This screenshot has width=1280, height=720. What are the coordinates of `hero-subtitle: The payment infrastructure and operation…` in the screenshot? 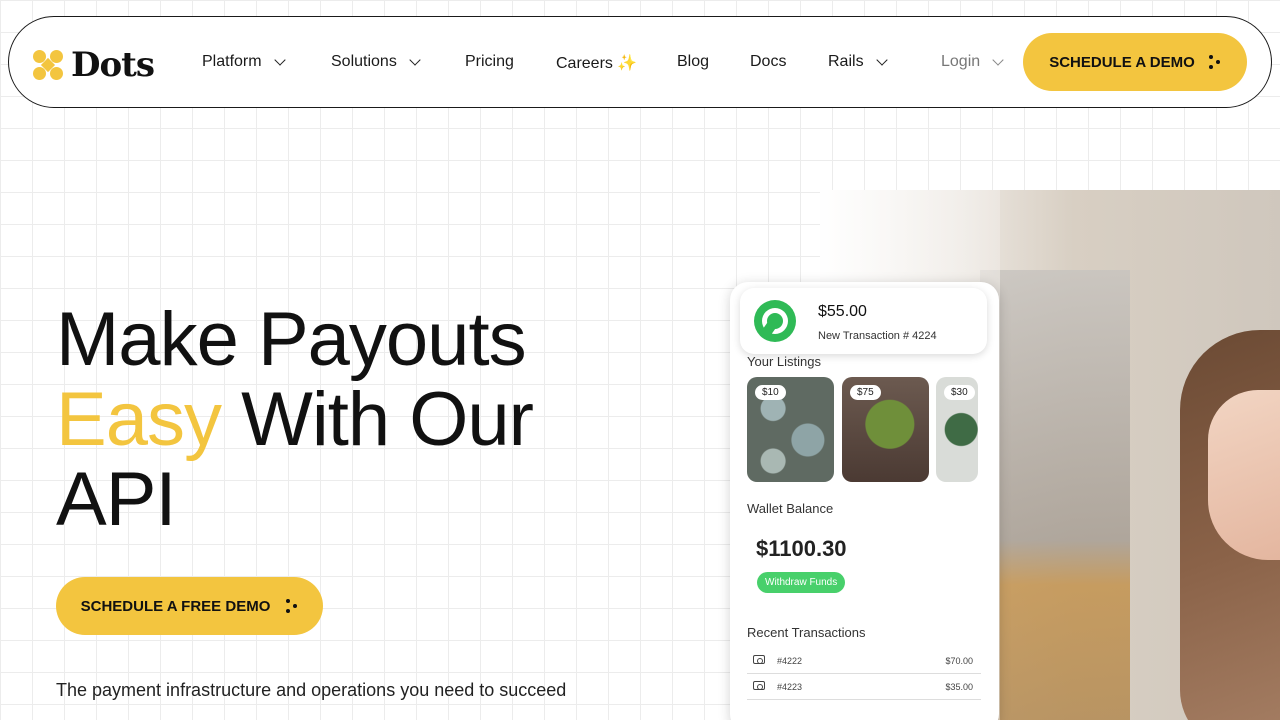 It's located at (311, 690).